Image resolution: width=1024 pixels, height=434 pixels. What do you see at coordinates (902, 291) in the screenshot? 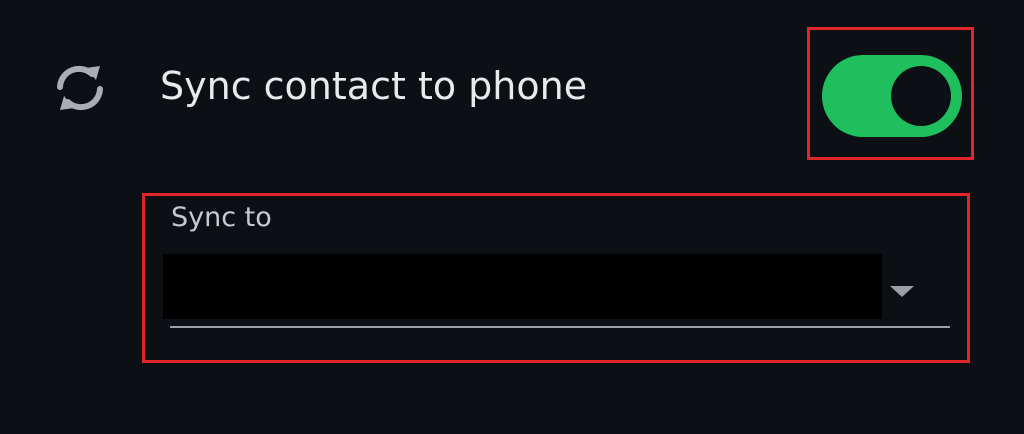
I see `chevron-down-icon` at bounding box center [902, 291].